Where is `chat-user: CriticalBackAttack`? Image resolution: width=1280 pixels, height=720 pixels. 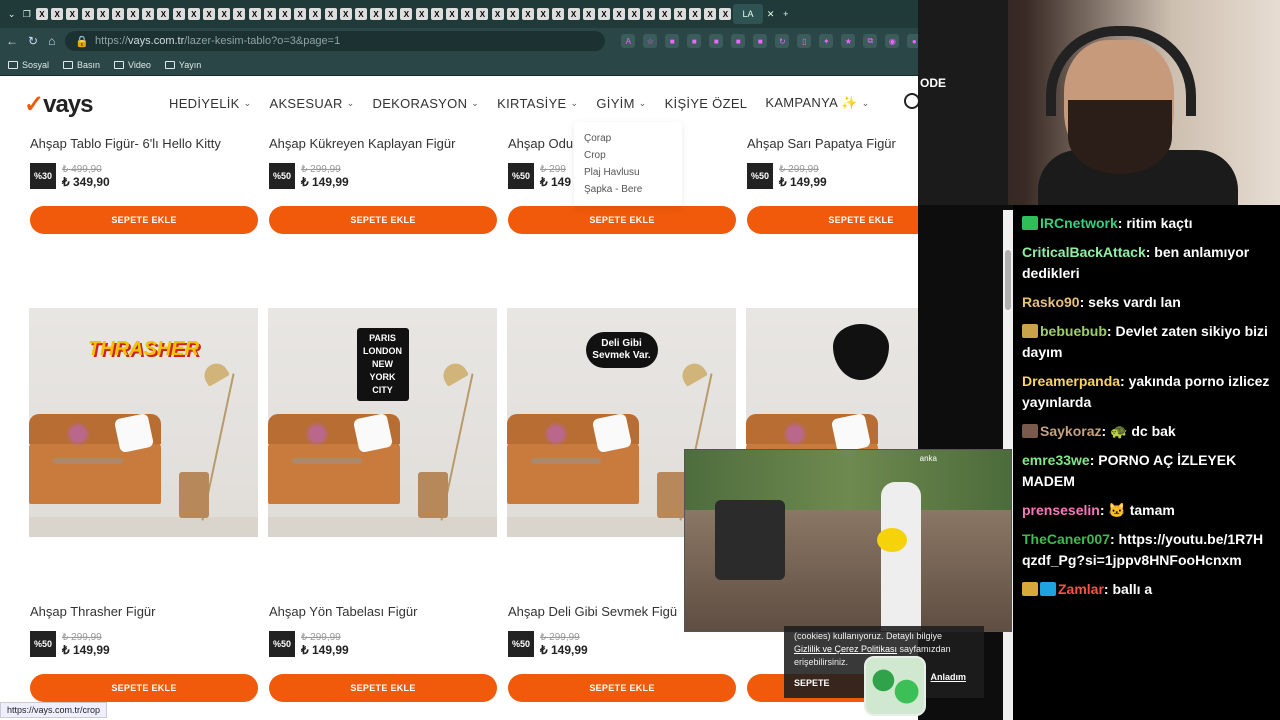
chat-user: CriticalBackAttack is located at coordinates (1084, 252).